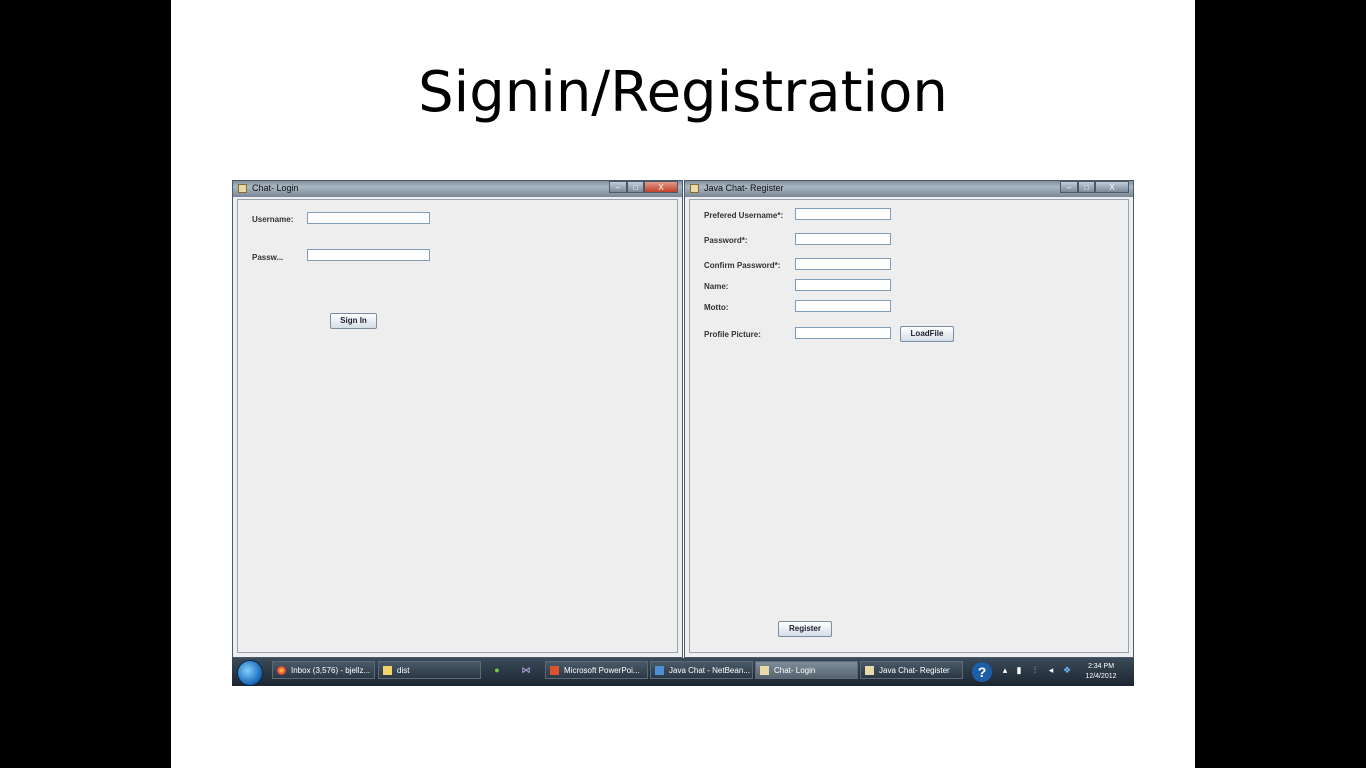 The image size is (1366, 768). I want to click on profile-picture-input, so click(843, 333).